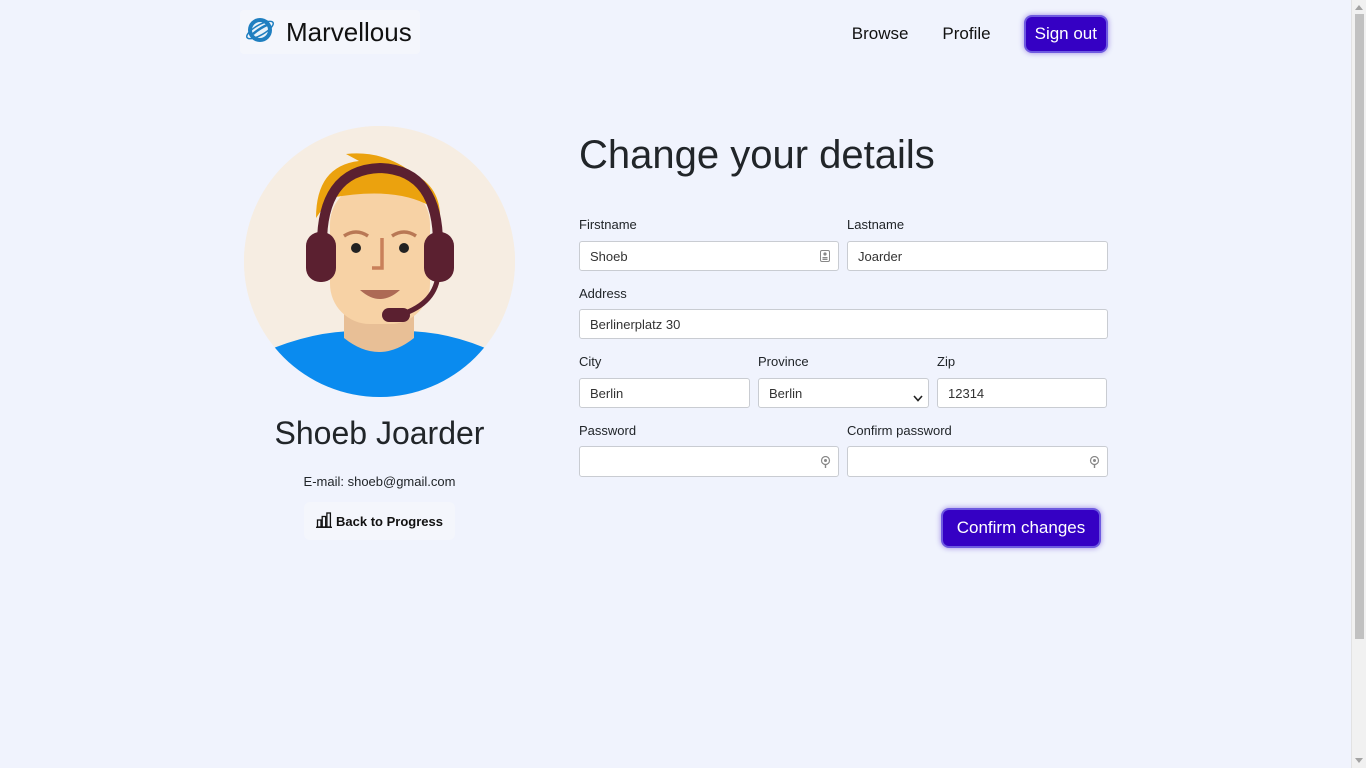 The height and width of the screenshot is (768, 1366). I want to click on zip-label: Zip, so click(946, 361).